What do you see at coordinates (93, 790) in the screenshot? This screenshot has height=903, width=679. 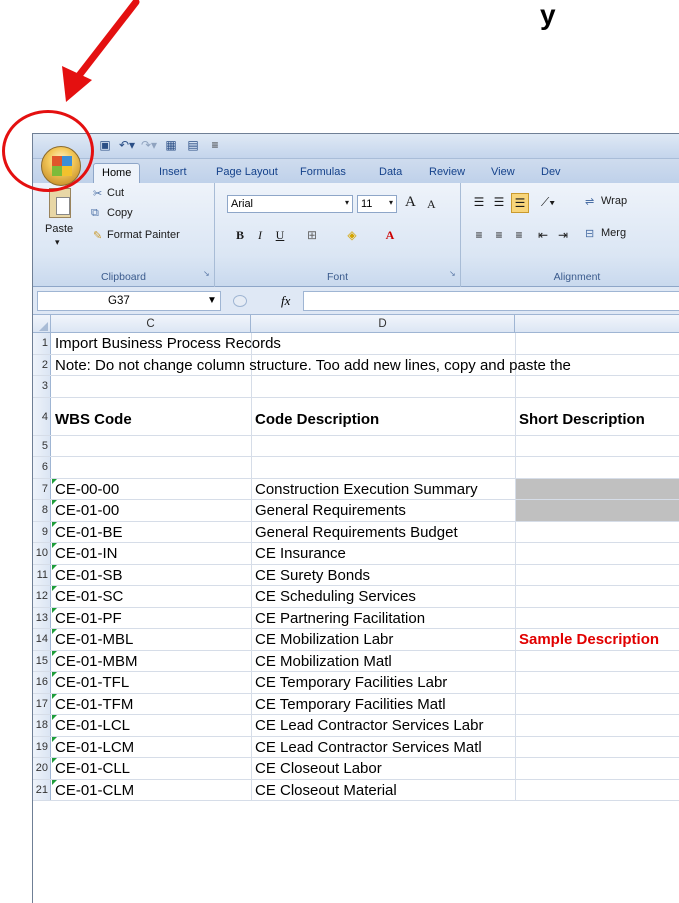 I see `cell-c: CE-01-CLM` at bounding box center [93, 790].